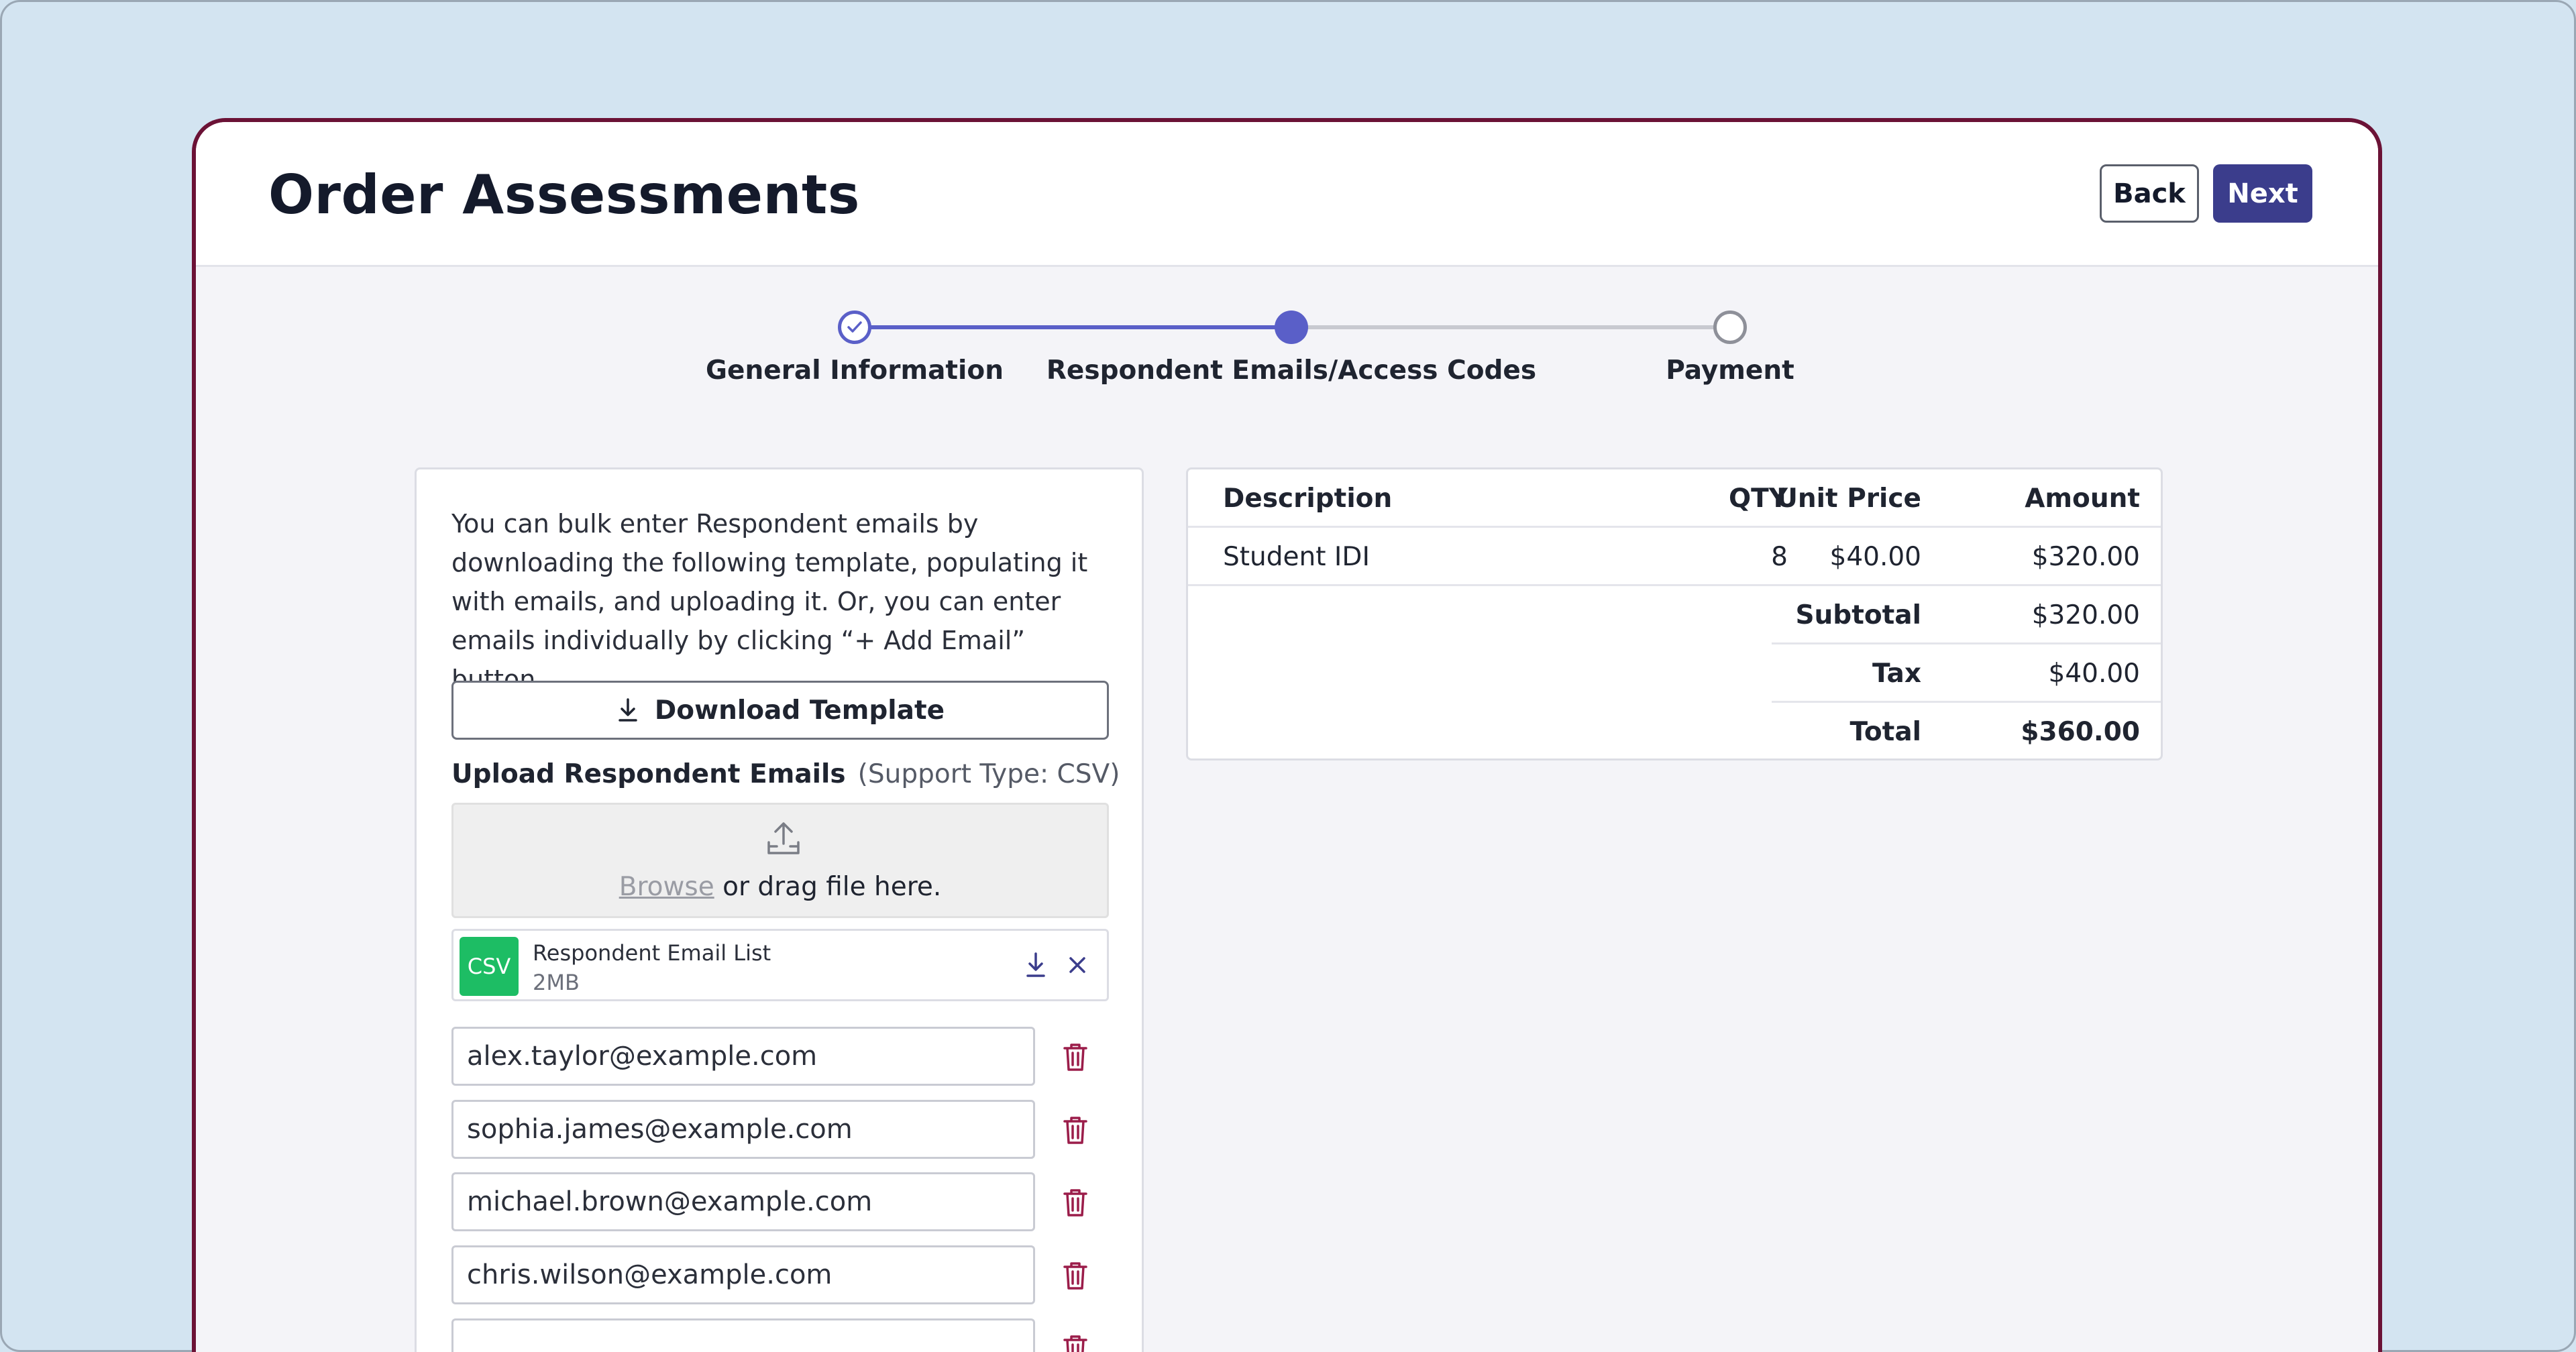  Describe the element at coordinates (1730, 370) in the screenshot. I see `step-label-payment: Payment` at that location.